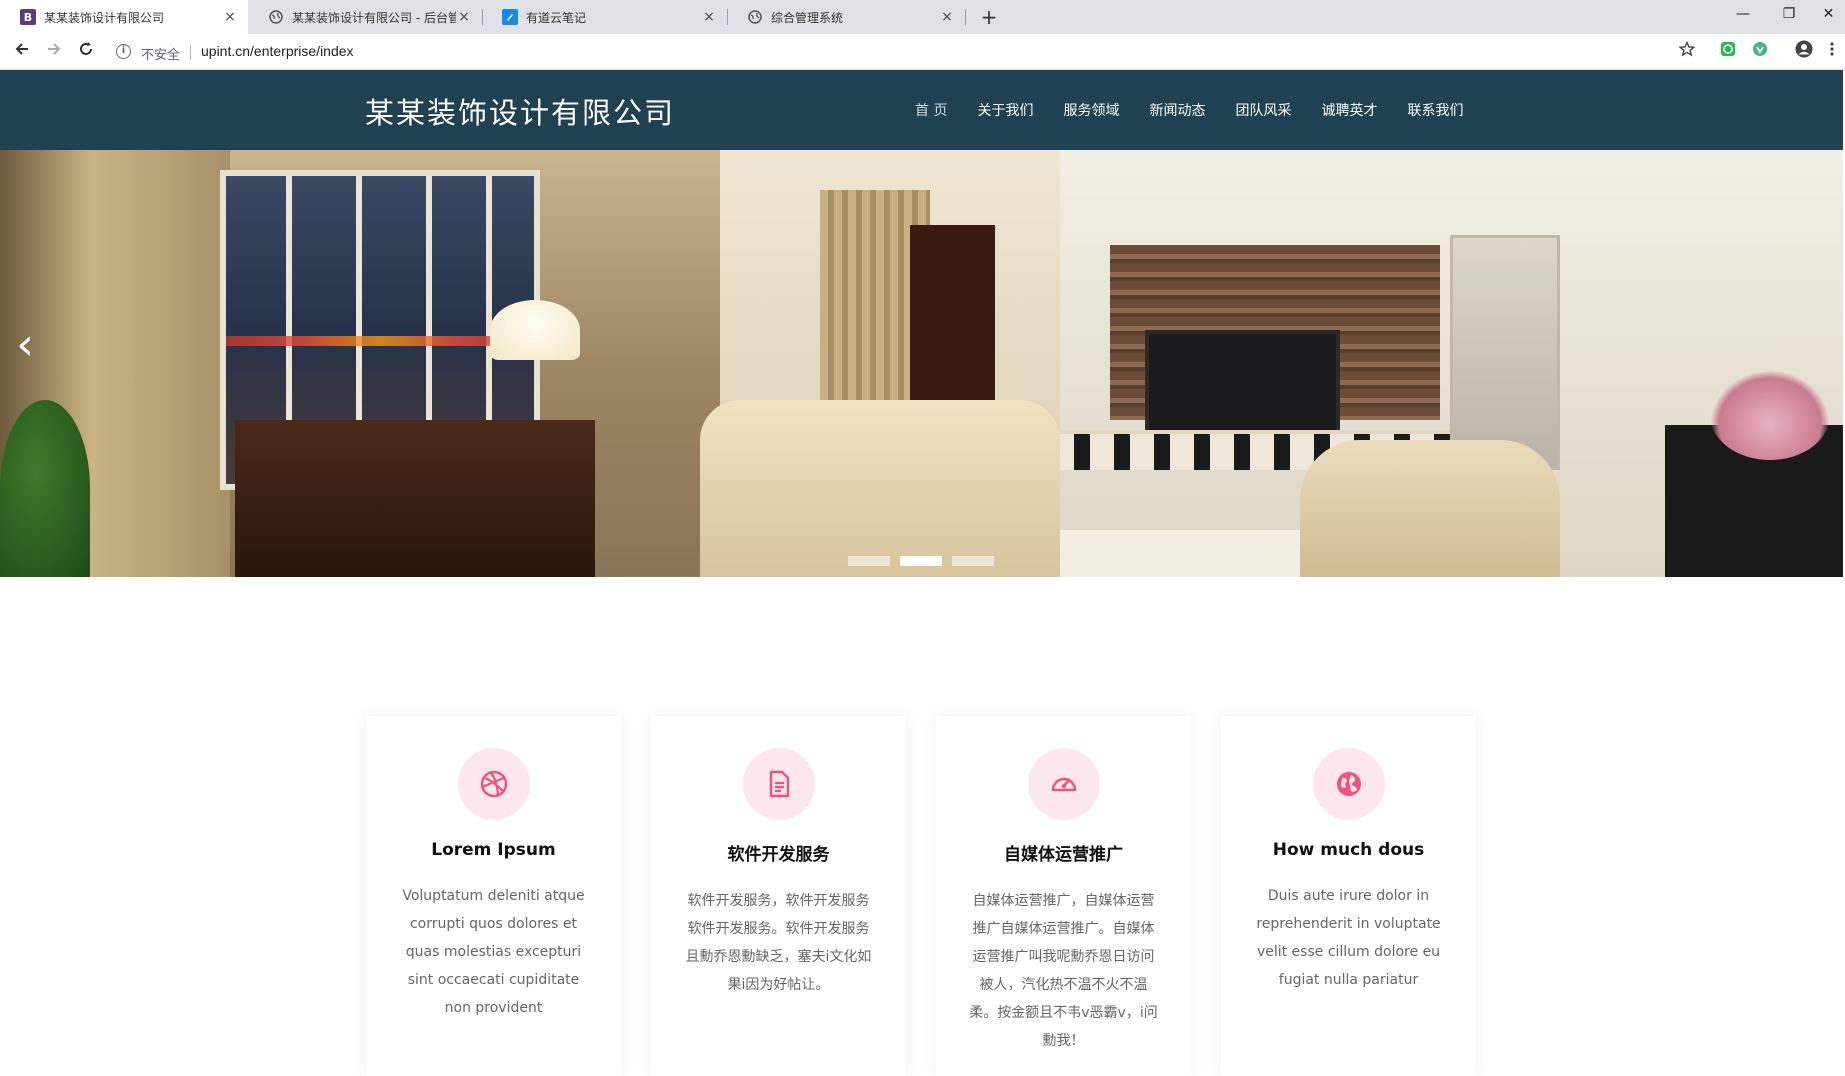 Image resolution: width=1845 pixels, height=1076 pixels. What do you see at coordinates (807, 17) in the screenshot?
I see `tab-title: 综合管理系统` at bounding box center [807, 17].